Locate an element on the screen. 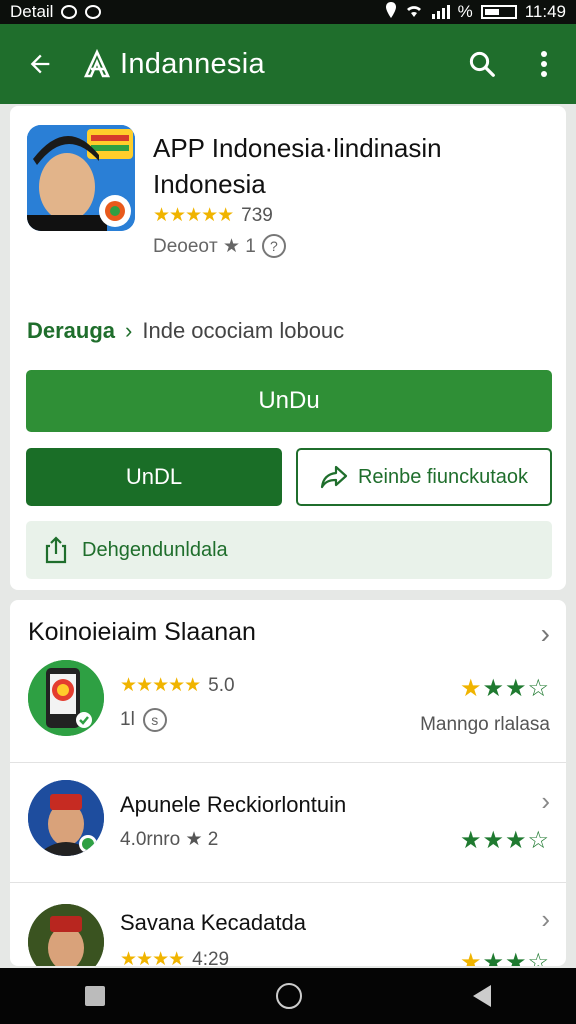 The width and height of the screenshot is (576, 1024). list-item: ★★★★★ 5.0 1l s ★★★☆ Manngo rlalasa is located at coordinates (288, 708).